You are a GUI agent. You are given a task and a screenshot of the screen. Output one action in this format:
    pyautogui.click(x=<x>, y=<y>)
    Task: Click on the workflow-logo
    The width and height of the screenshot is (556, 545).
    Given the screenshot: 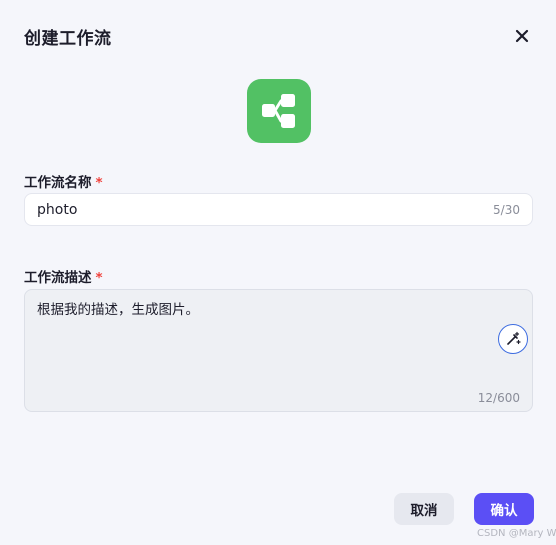 What is the action you would take?
    pyautogui.click(x=279, y=111)
    